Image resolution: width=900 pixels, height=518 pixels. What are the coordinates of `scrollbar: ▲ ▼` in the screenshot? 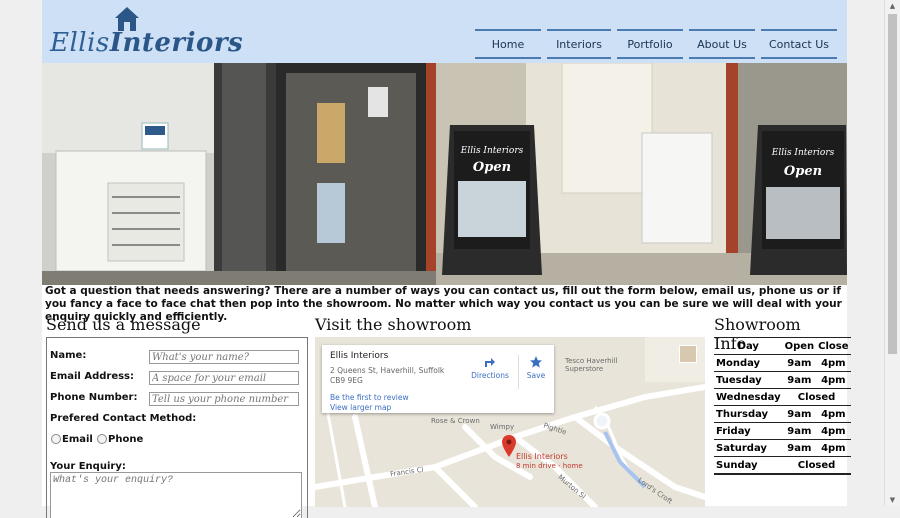 It's located at (892, 253).